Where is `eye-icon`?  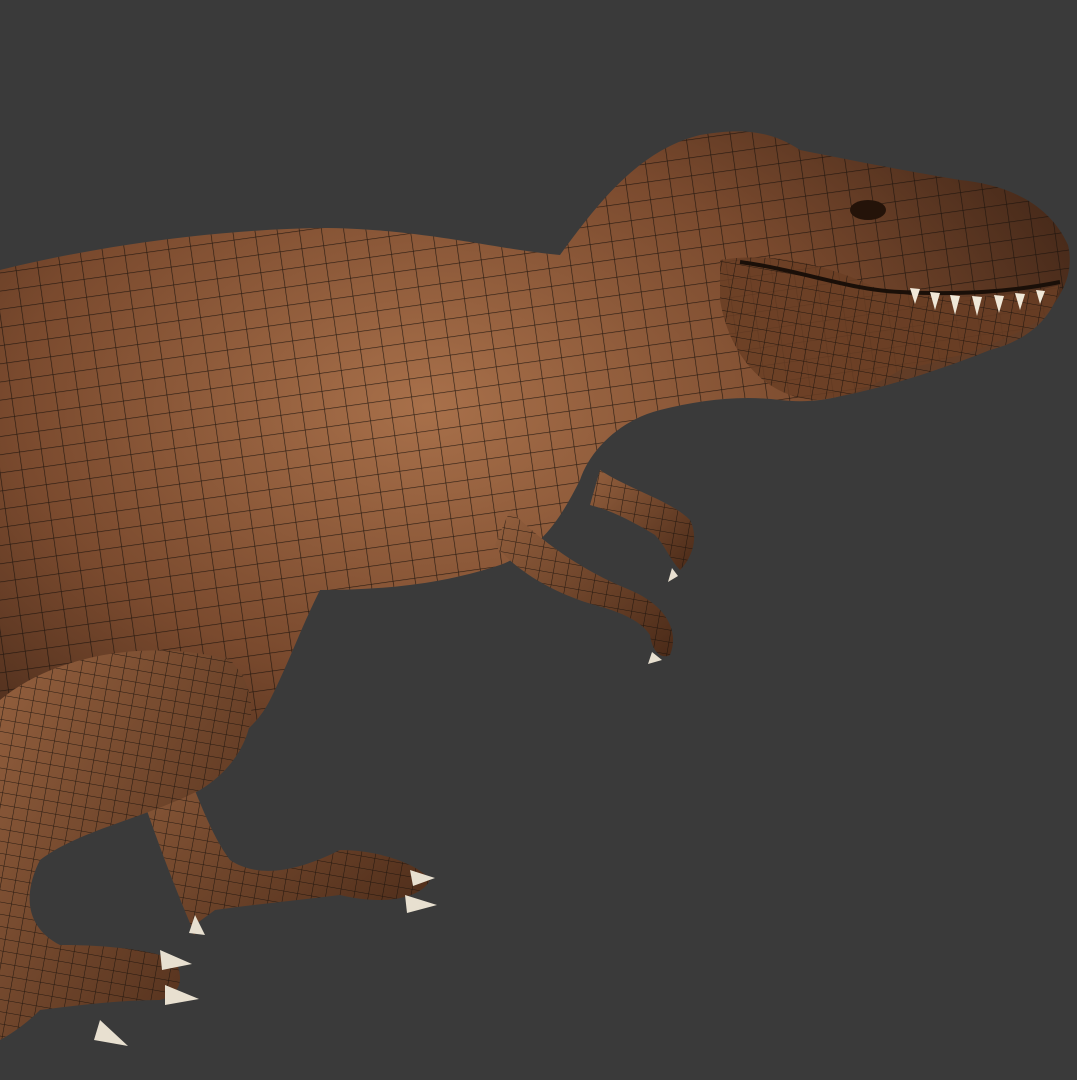
eye-icon is located at coordinates (868, 210).